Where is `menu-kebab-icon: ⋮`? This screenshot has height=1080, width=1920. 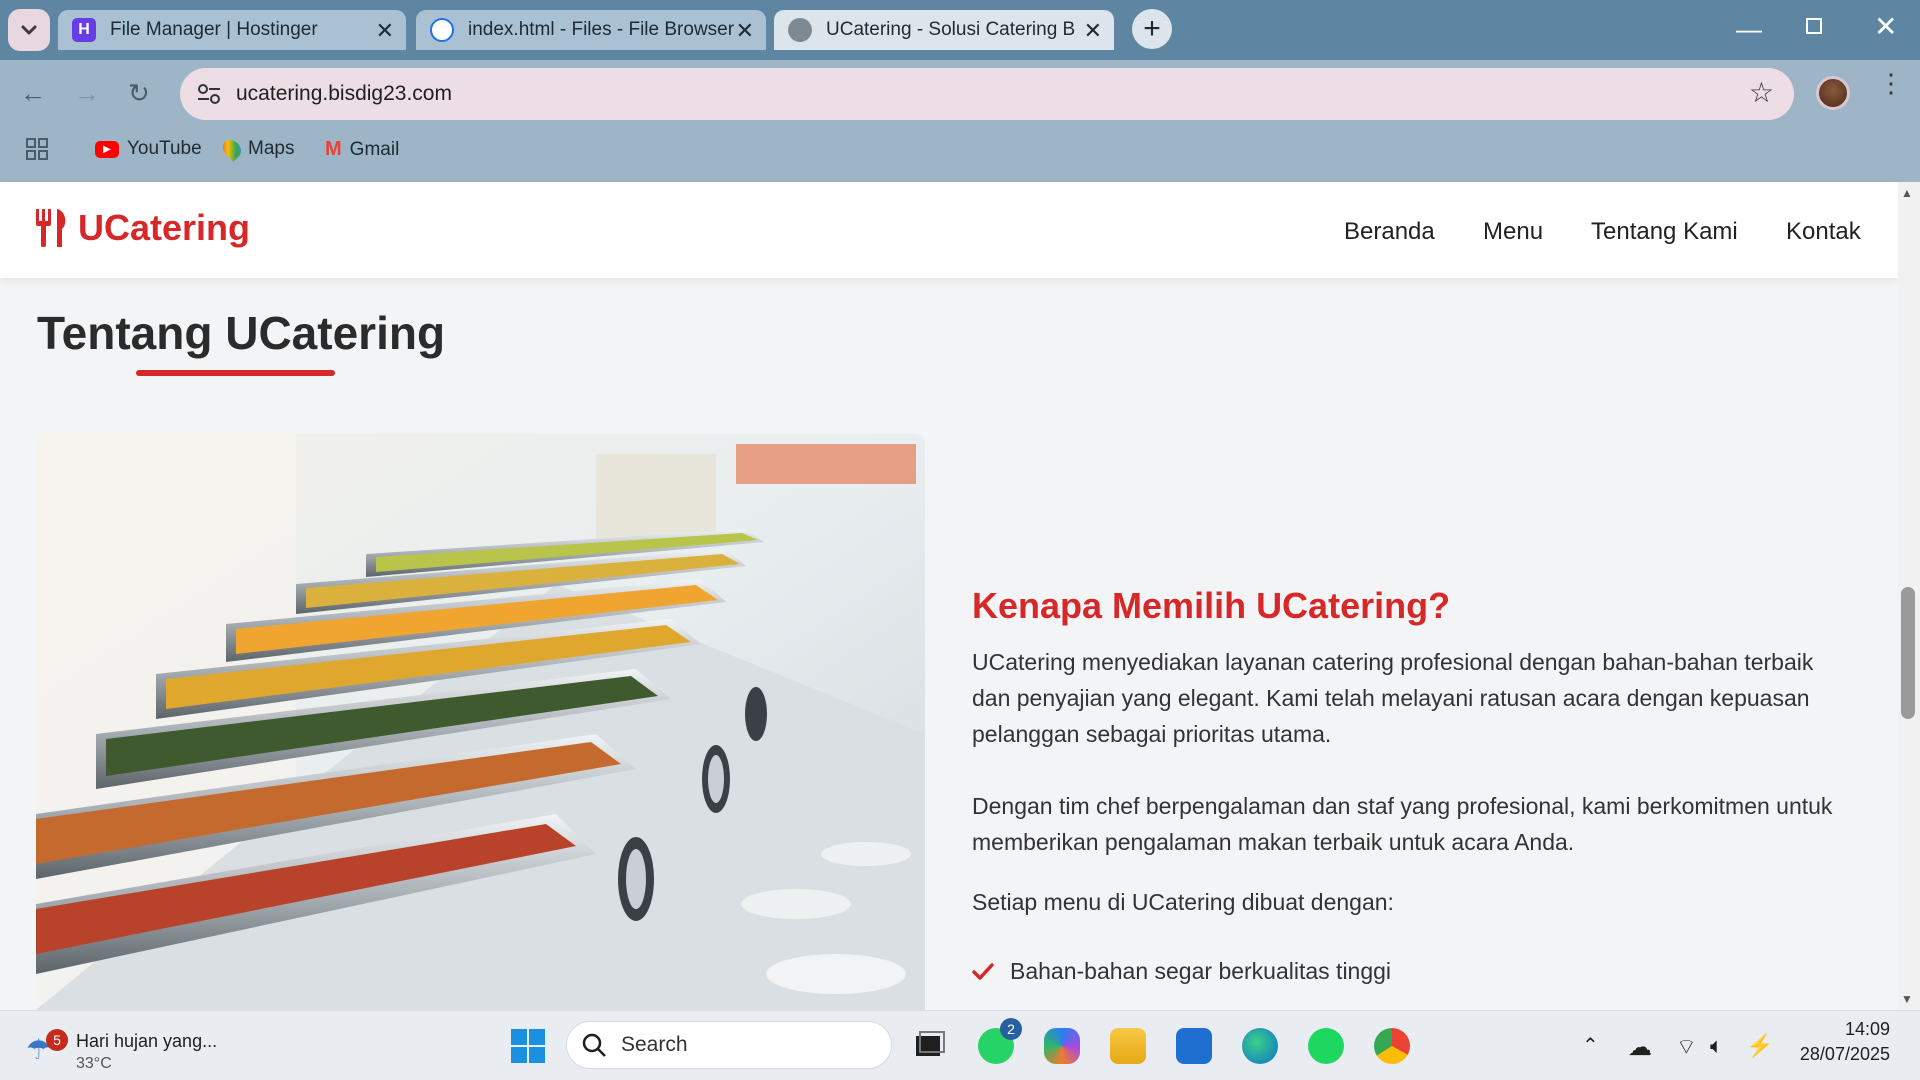
menu-kebab-icon: ⋮ is located at coordinates (1891, 83).